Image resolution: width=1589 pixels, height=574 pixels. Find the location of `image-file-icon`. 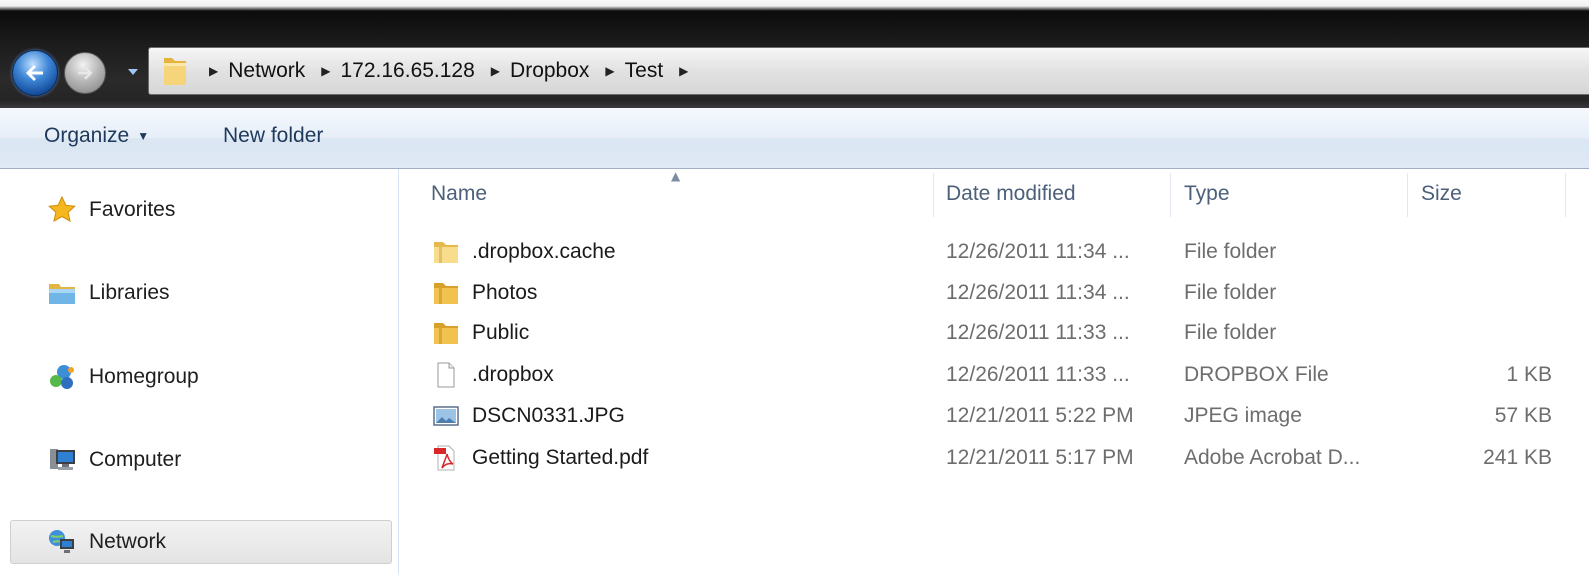

image-file-icon is located at coordinates (446, 416).